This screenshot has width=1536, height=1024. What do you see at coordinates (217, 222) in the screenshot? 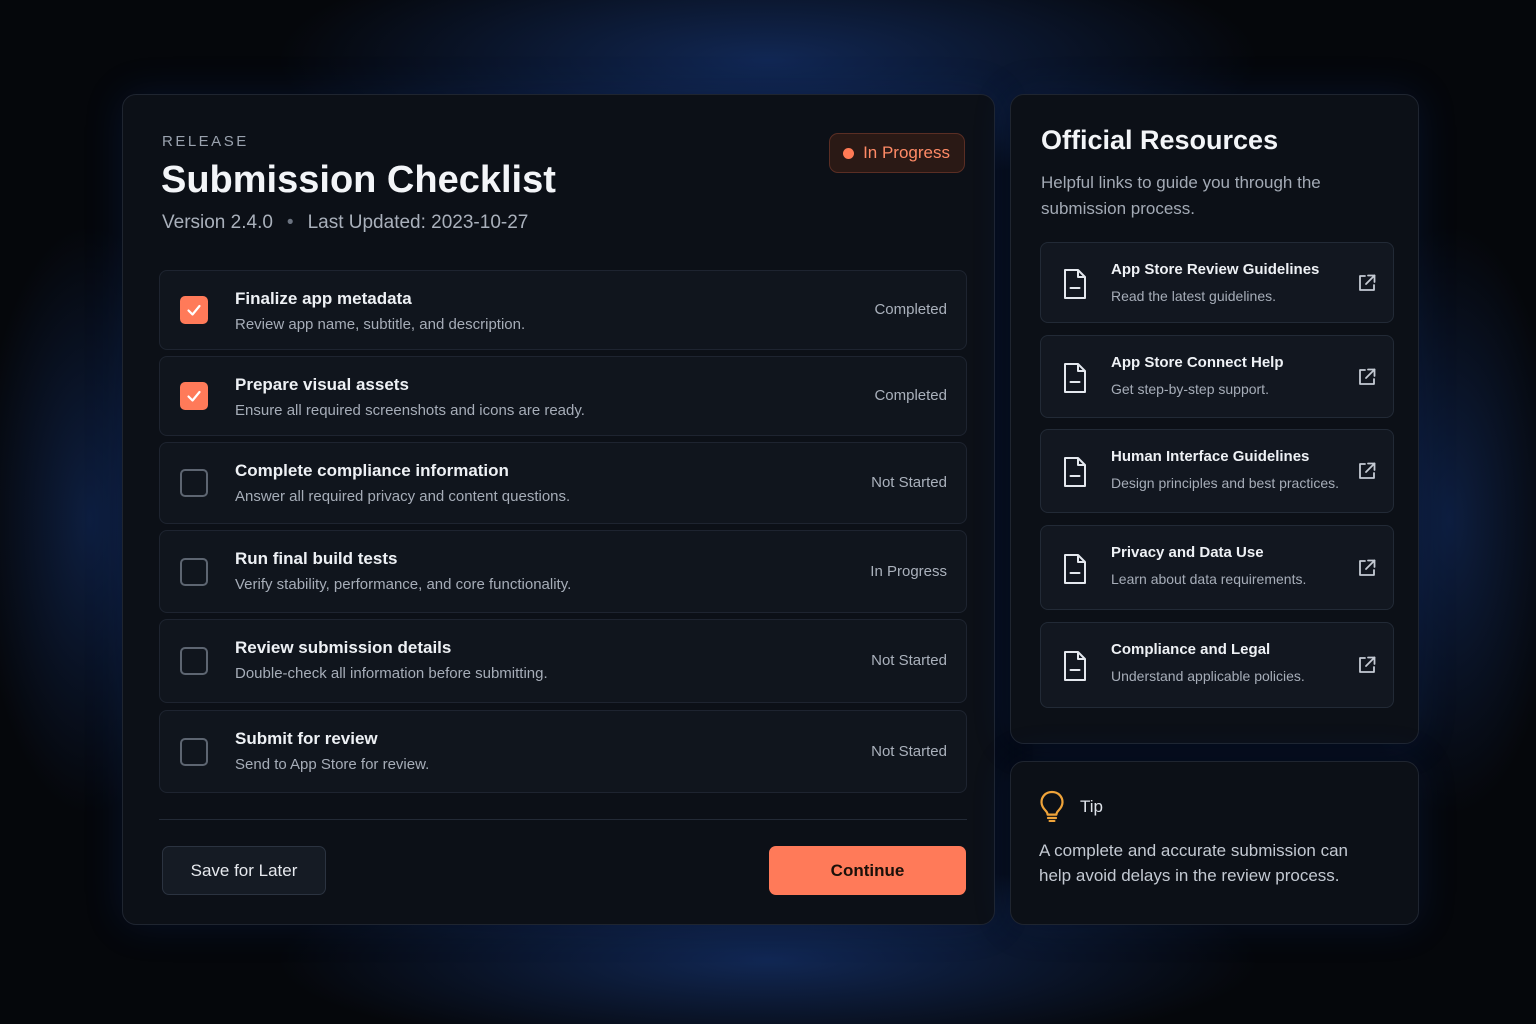
I see `version-label: Version 2.4.0` at bounding box center [217, 222].